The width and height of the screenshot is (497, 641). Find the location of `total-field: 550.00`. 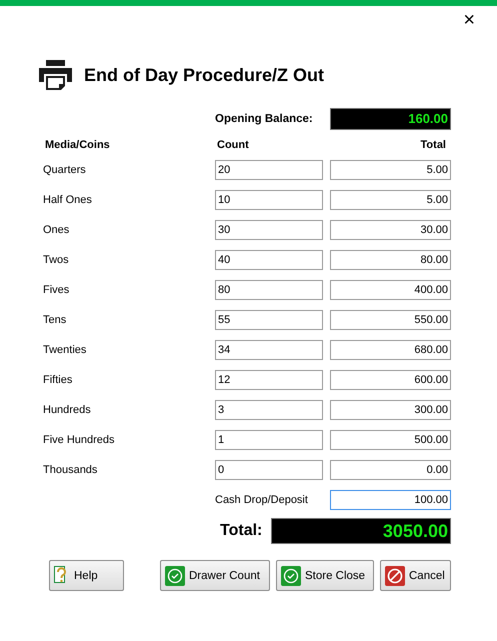

total-field: 550.00 is located at coordinates (390, 320).